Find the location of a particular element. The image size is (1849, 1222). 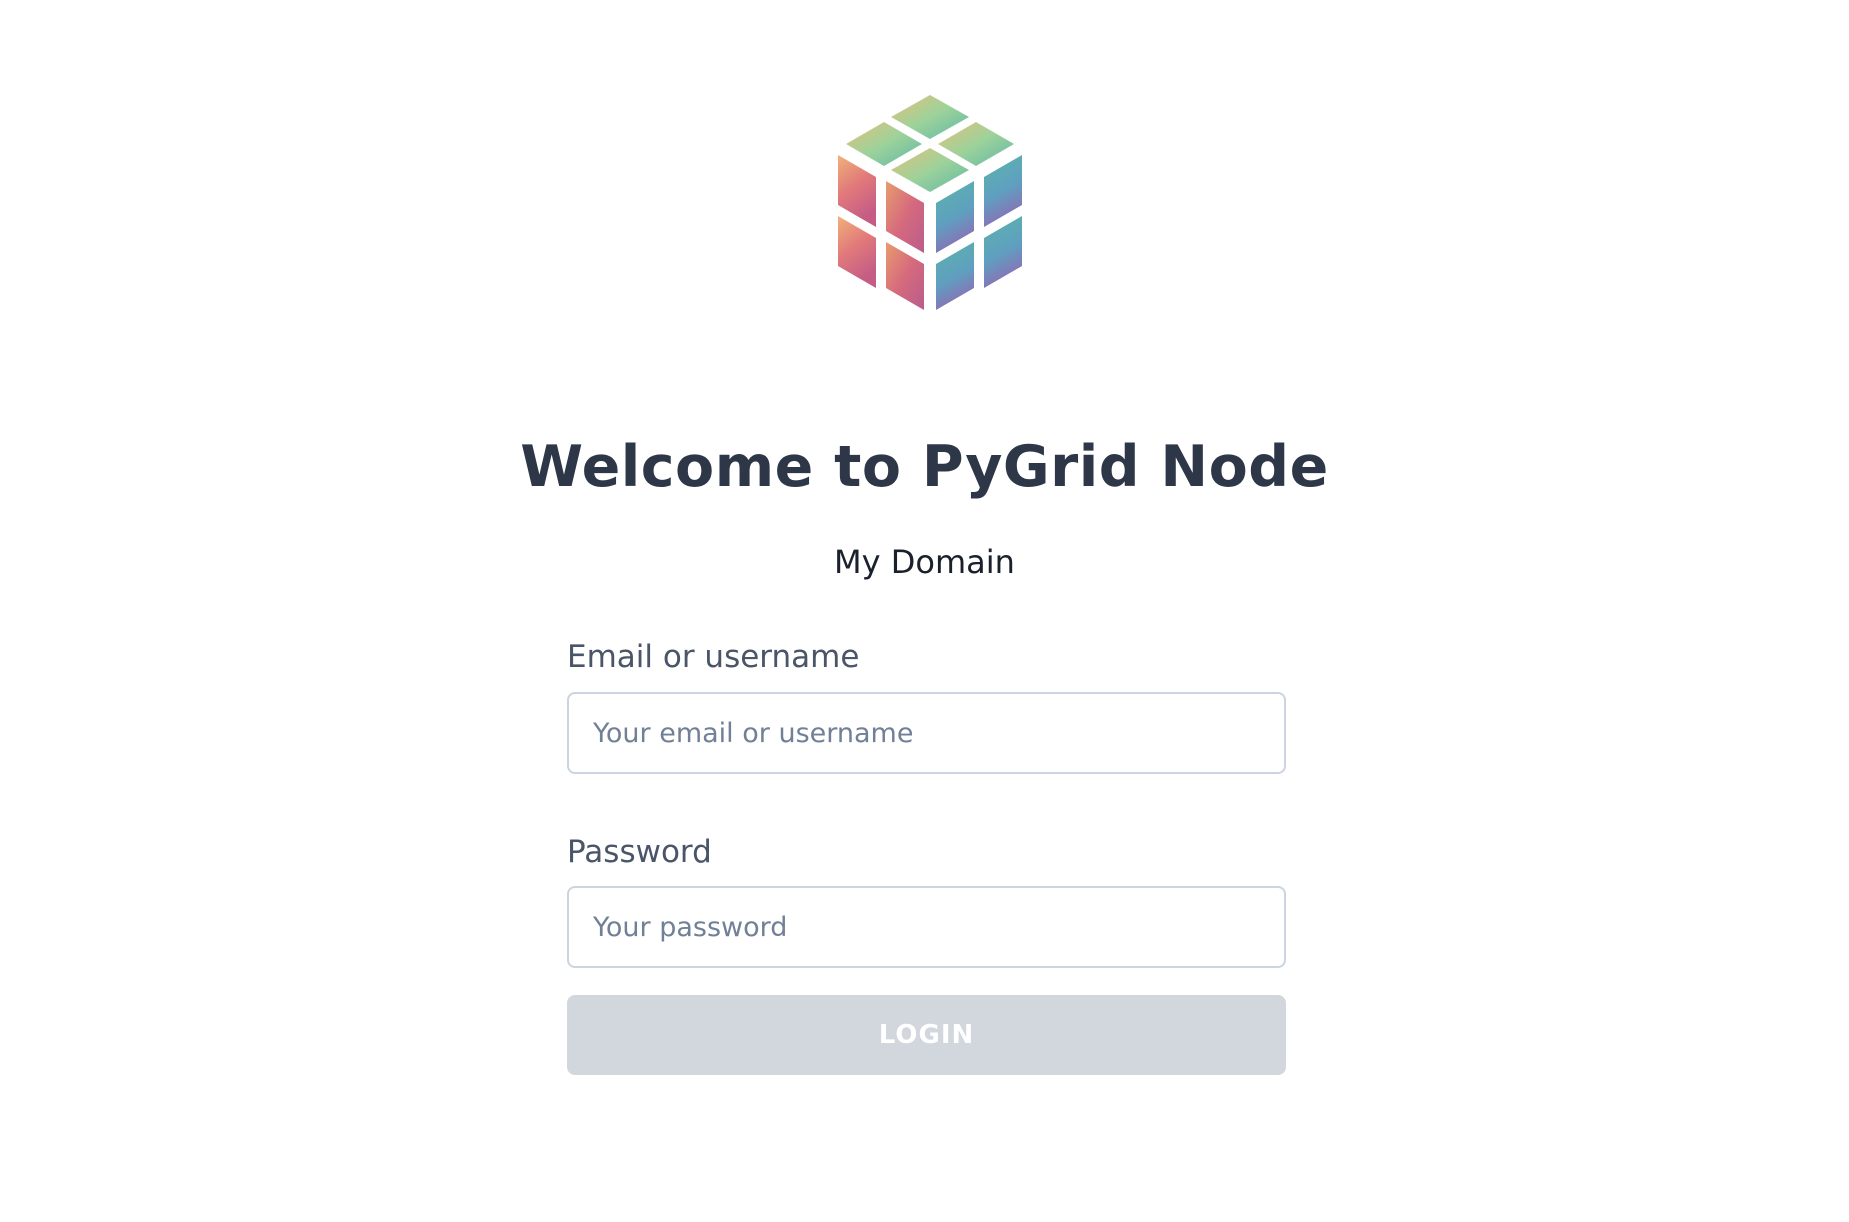

email-input is located at coordinates (926, 733).